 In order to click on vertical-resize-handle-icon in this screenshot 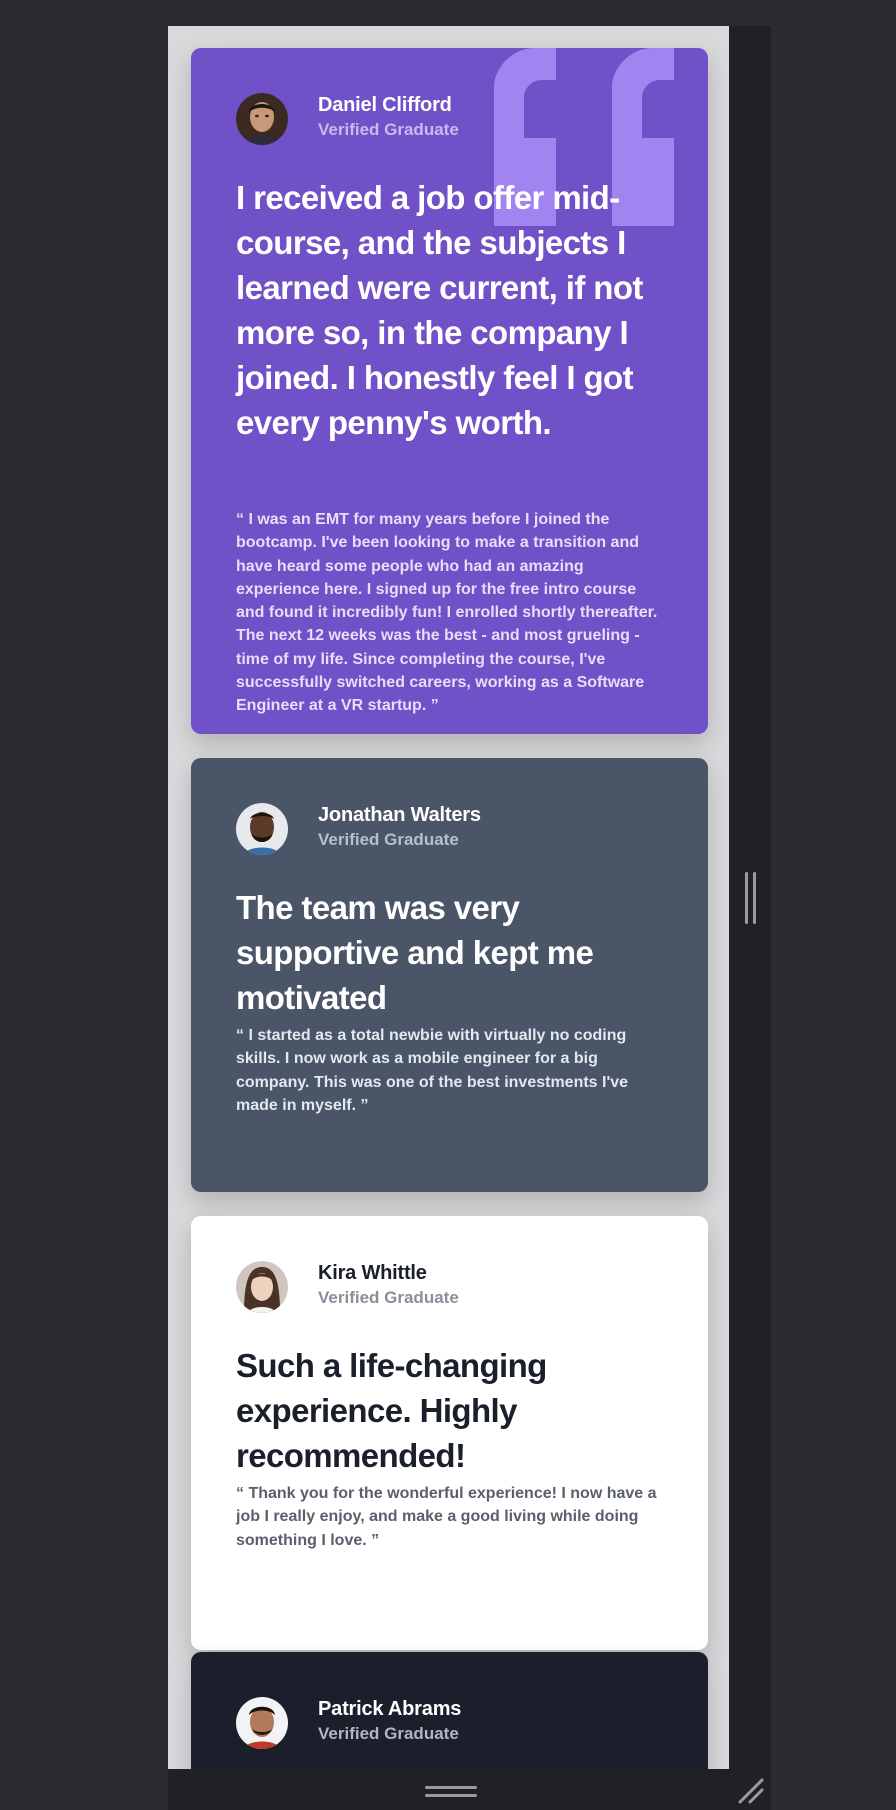, I will do `click(751, 898)`.